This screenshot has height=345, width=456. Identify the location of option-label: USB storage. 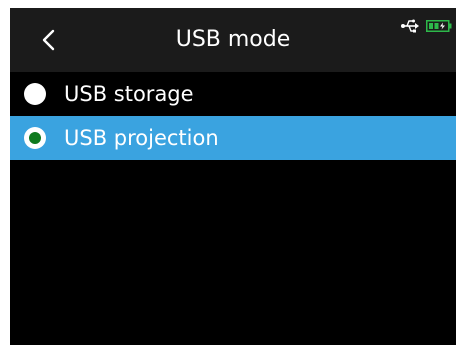
(129, 94).